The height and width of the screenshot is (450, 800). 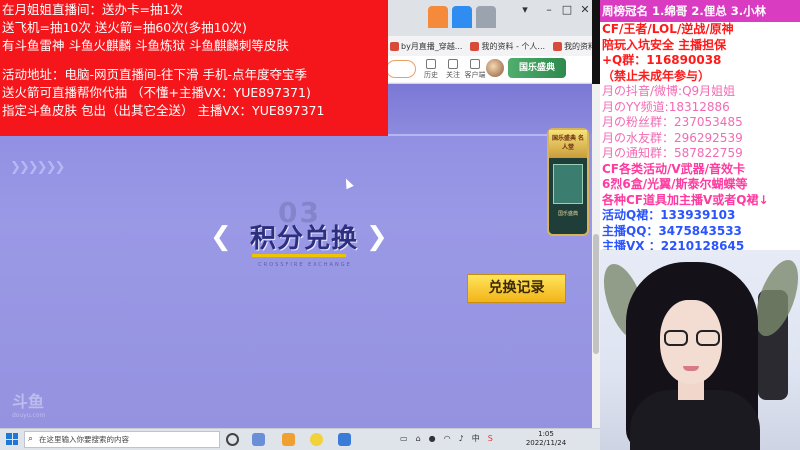 I want to click on douyu-watermark: 斗鱼 douyu.com, so click(x=28, y=403).